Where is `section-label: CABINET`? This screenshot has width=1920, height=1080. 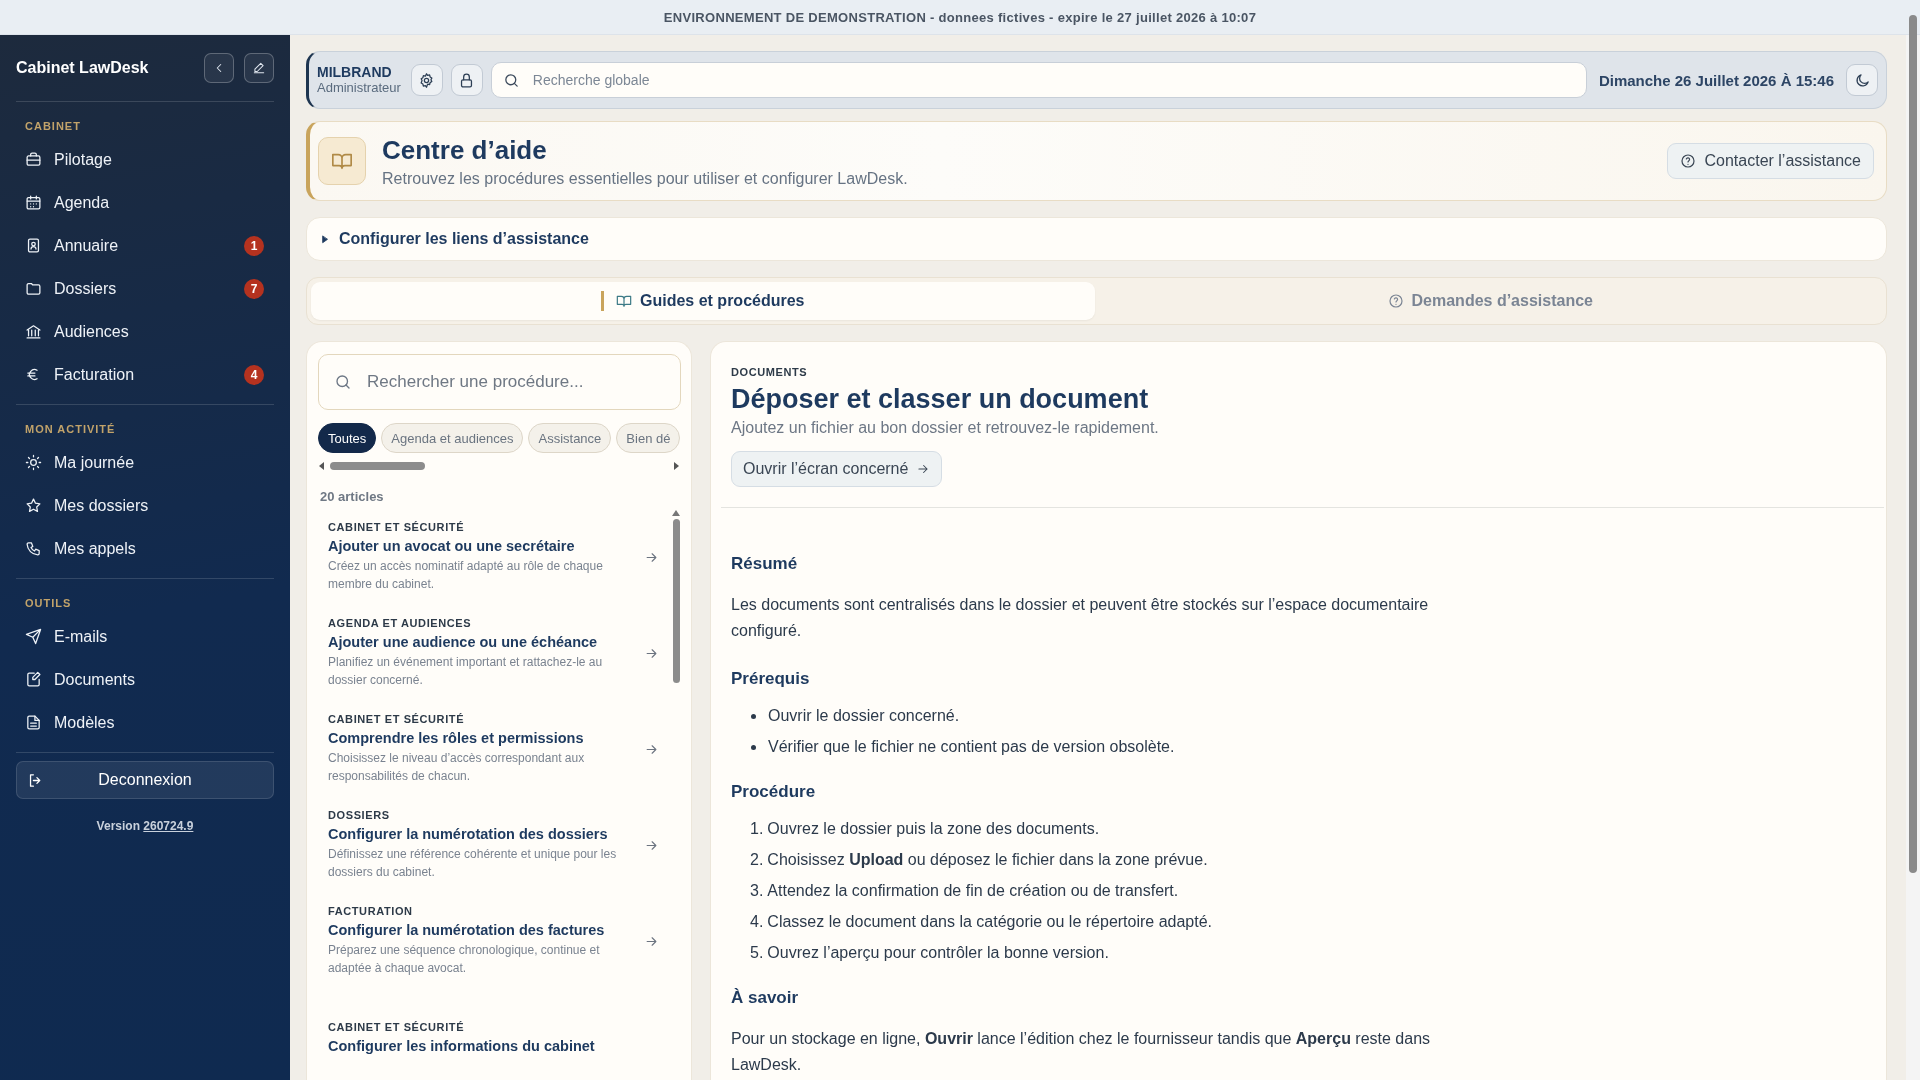
section-label: CABINET is located at coordinates (53, 127).